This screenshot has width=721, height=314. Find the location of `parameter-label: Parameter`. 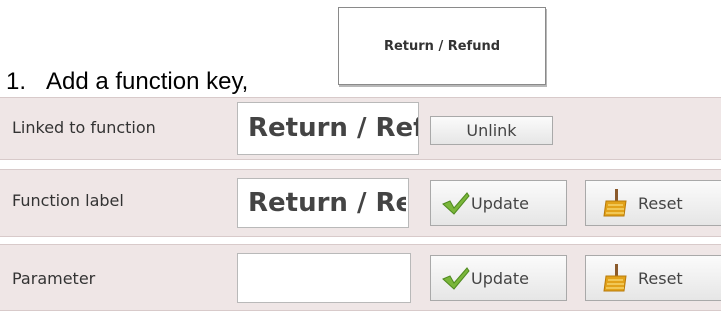

parameter-label: Parameter is located at coordinates (54, 278).